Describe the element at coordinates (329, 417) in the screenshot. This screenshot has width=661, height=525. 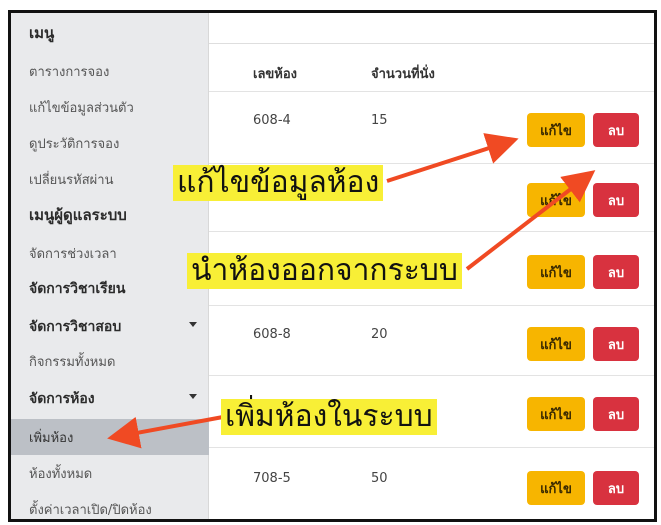
I see `callout-add-room: เพิ่มห้องในระบบ` at that location.